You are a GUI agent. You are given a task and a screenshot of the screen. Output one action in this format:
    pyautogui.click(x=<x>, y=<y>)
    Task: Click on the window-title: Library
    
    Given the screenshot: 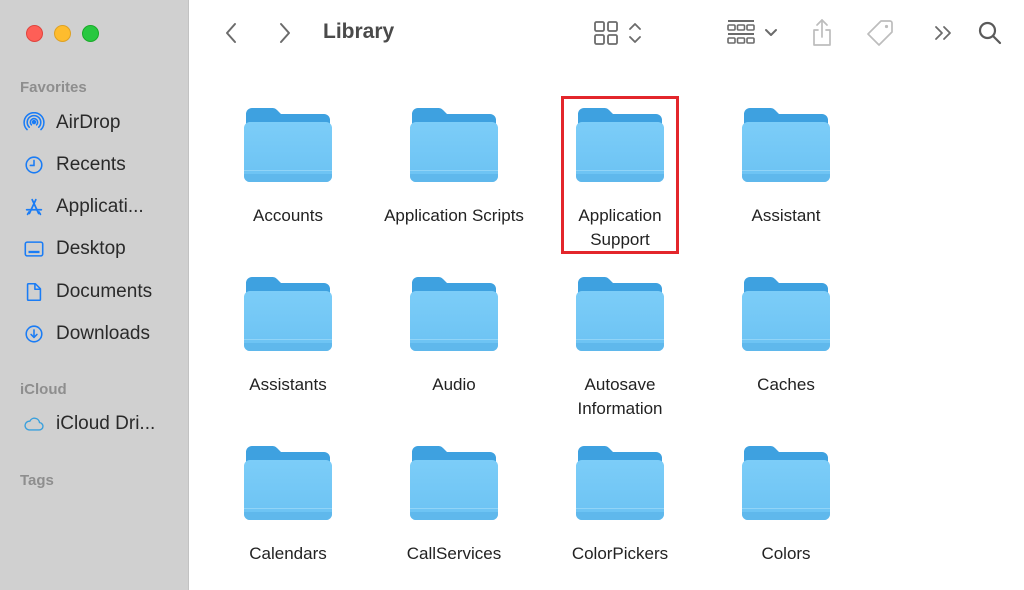 What is the action you would take?
    pyautogui.click(x=359, y=31)
    